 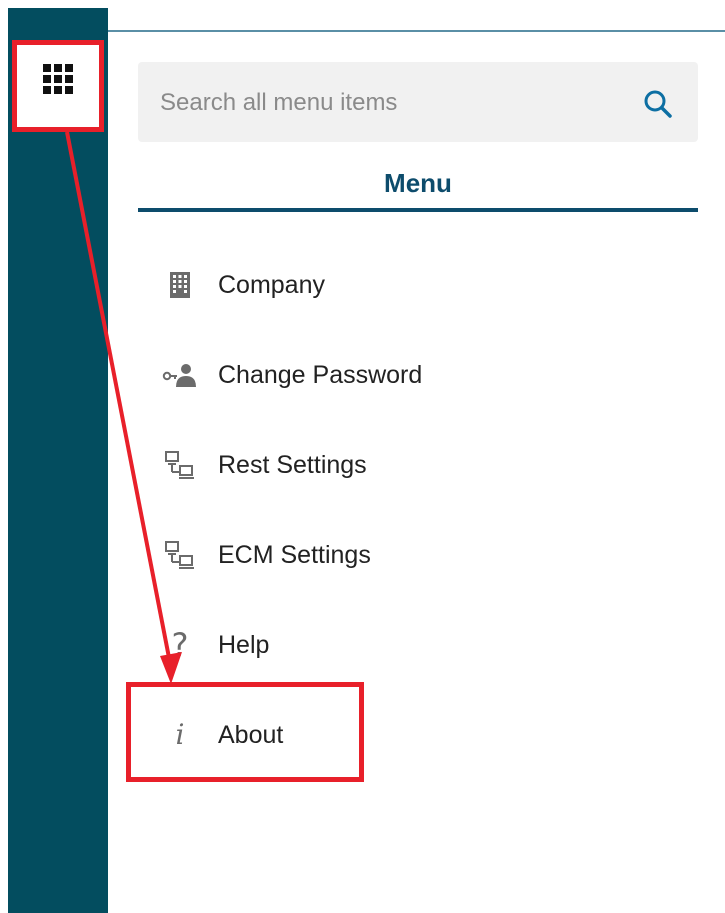 What do you see at coordinates (292, 464) in the screenshot?
I see `menu-item-label: Rest Settings` at bounding box center [292, 464].